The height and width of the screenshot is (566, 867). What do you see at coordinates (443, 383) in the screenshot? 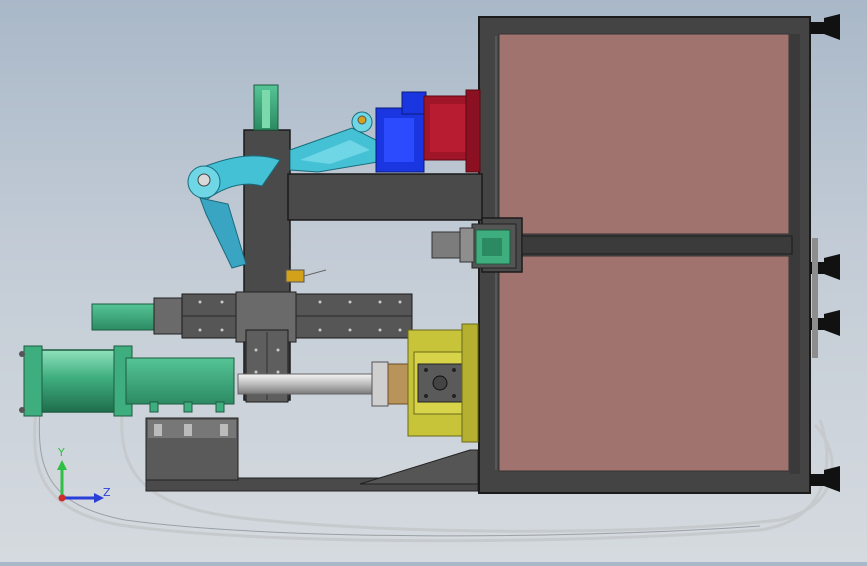
I see `clamp-block` at bounding box center [443, 383].